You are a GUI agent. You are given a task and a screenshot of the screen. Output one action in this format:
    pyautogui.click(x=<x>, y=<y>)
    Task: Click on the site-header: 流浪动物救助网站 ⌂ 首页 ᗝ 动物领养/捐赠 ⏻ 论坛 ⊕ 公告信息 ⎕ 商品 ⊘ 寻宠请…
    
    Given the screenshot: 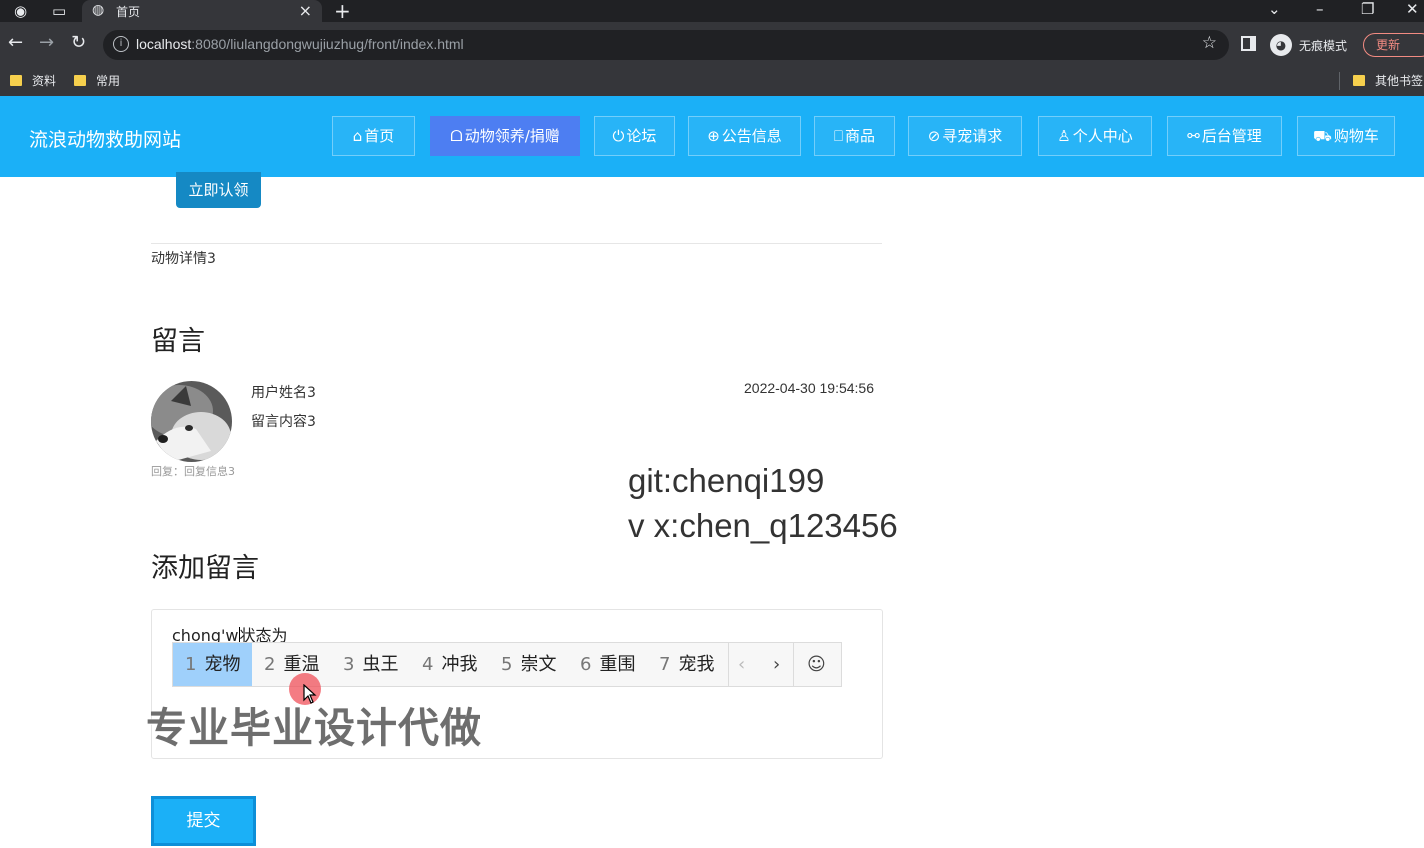 What is the action you would take?
    pyautogui.click(x=712, y=136)
    